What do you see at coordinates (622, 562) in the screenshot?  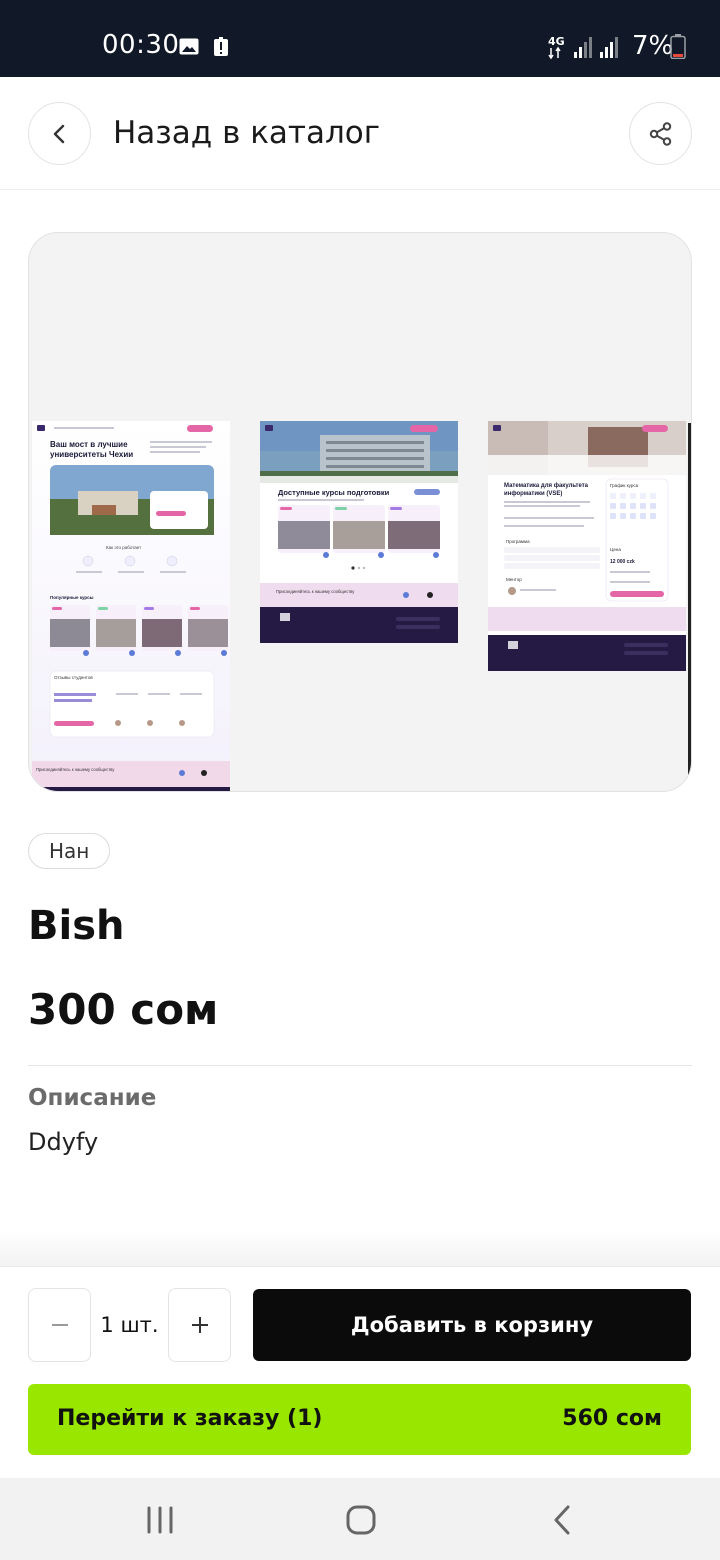 I see `slide3-price-value: 12 000 czk` at bounding box center [622, 562].